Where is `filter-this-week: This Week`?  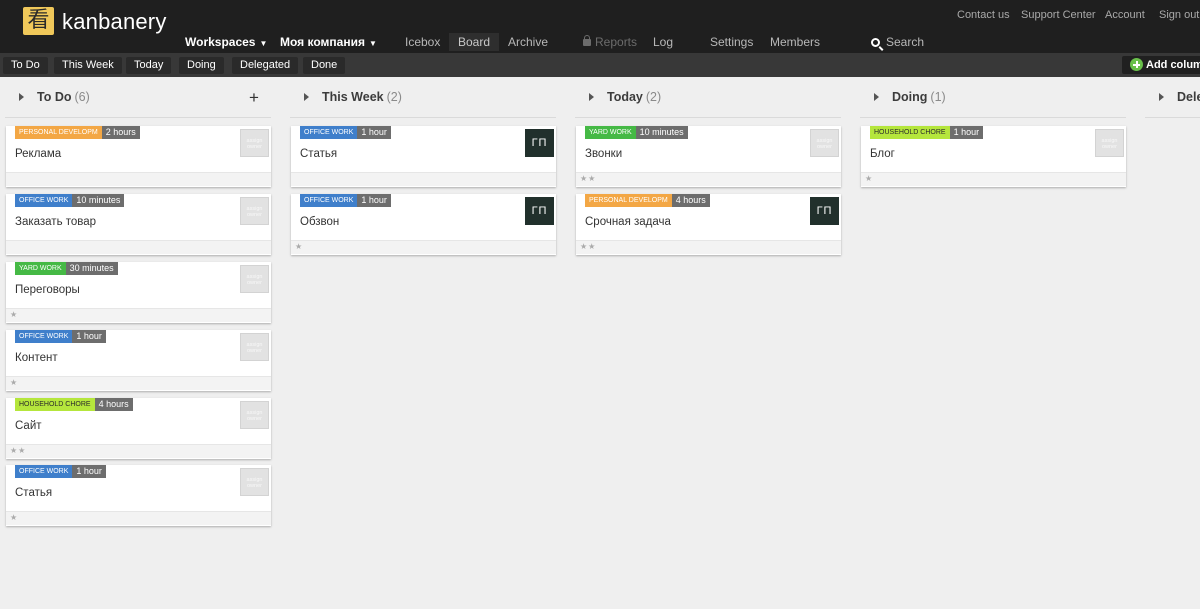
filter-this-week: This Week is located at coordinates (88, 65).